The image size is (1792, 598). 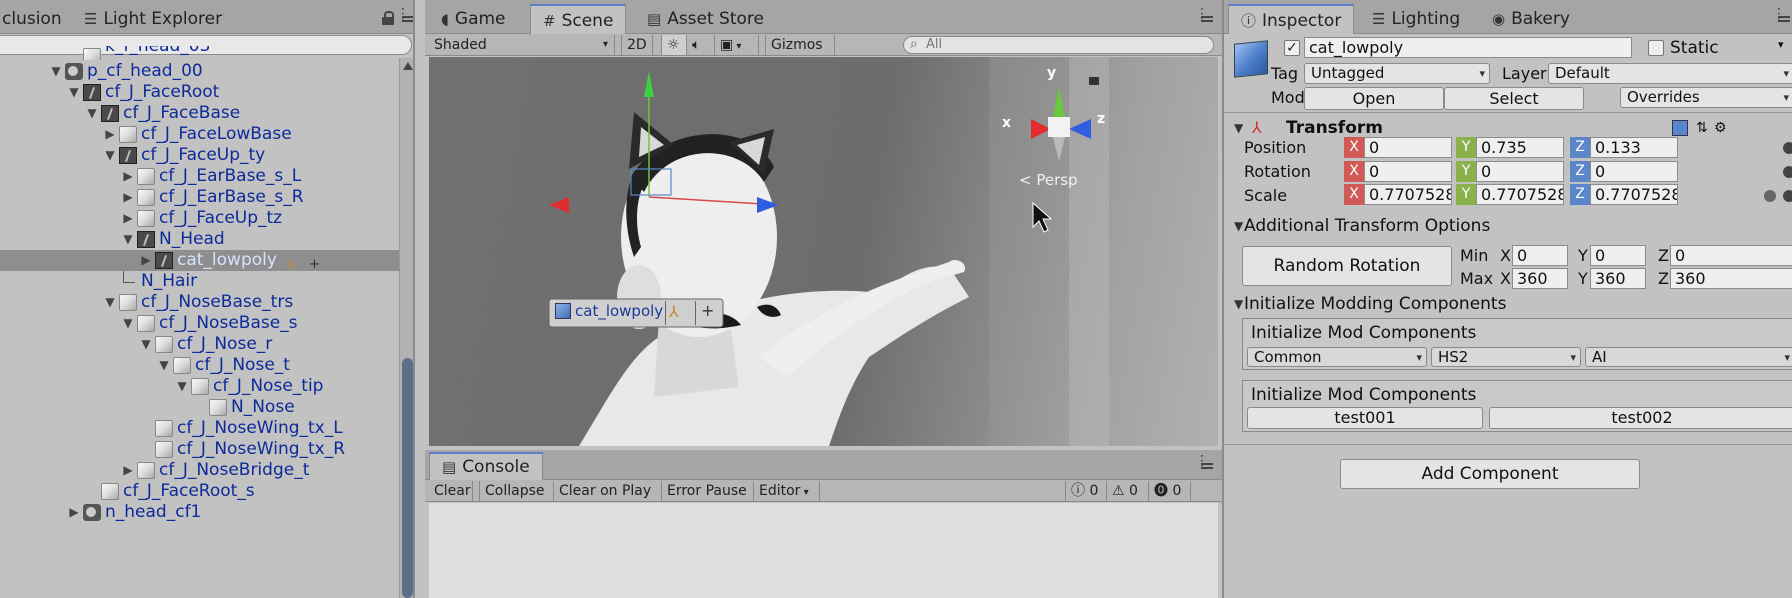 What do you see at coordinates (1540, 255) in the screenshot?
I see `min-x-field: 0` at bounding box center [1540, 255].